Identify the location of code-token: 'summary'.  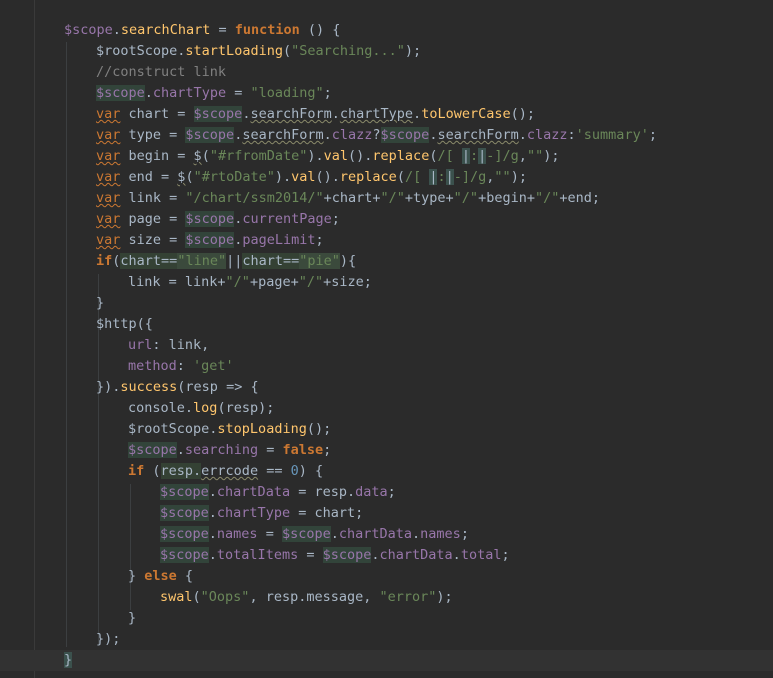
(612, 135).